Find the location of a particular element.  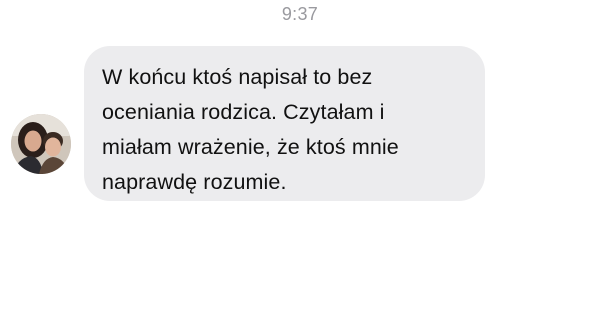

avatar is located at coordinates (41, 144).